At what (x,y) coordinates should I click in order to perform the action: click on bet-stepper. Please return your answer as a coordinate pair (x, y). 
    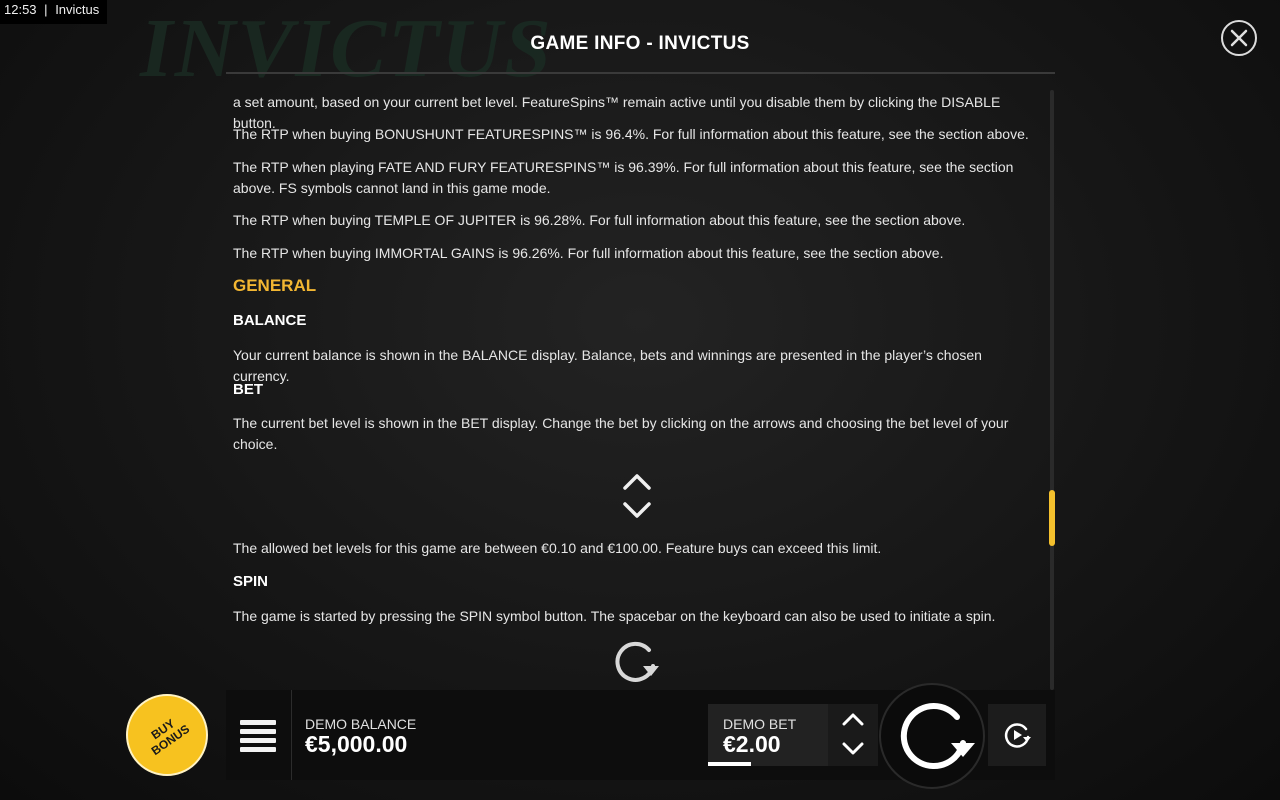
    Looking at the image, I should click on (853, 735).